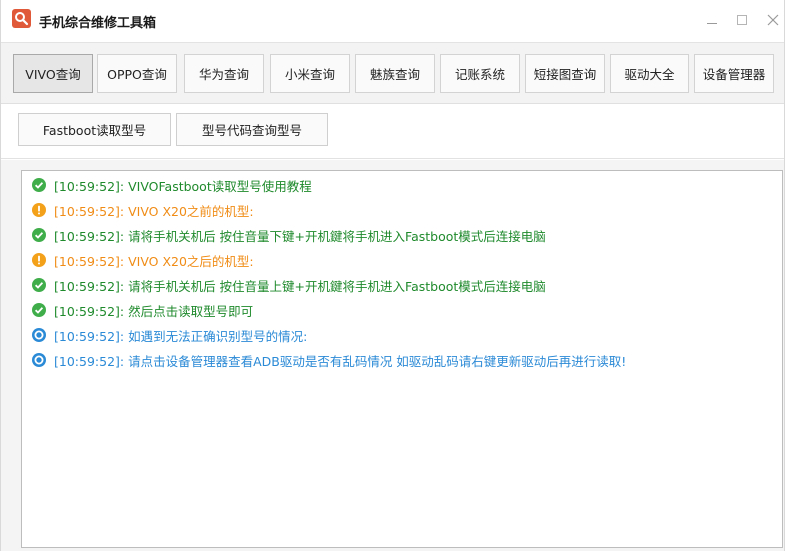 The height and width of the screenshot is (551, 785). I want to click on maximize-button, so click(742, 20).